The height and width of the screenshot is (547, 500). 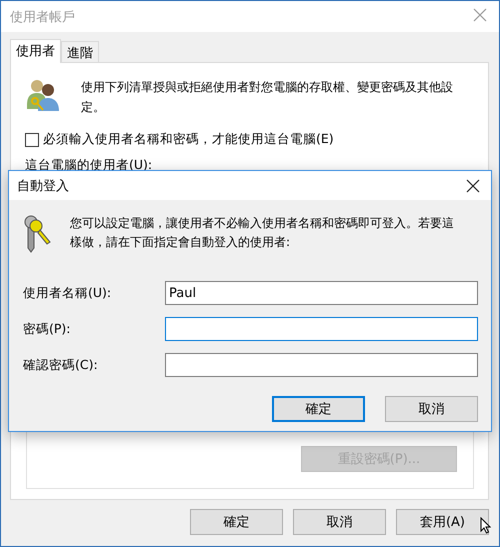 What do you see at coordinates (60, 365) in the screenshot?
I see `field-label: 確認密碼(C):` at bounding box center [60, 365].